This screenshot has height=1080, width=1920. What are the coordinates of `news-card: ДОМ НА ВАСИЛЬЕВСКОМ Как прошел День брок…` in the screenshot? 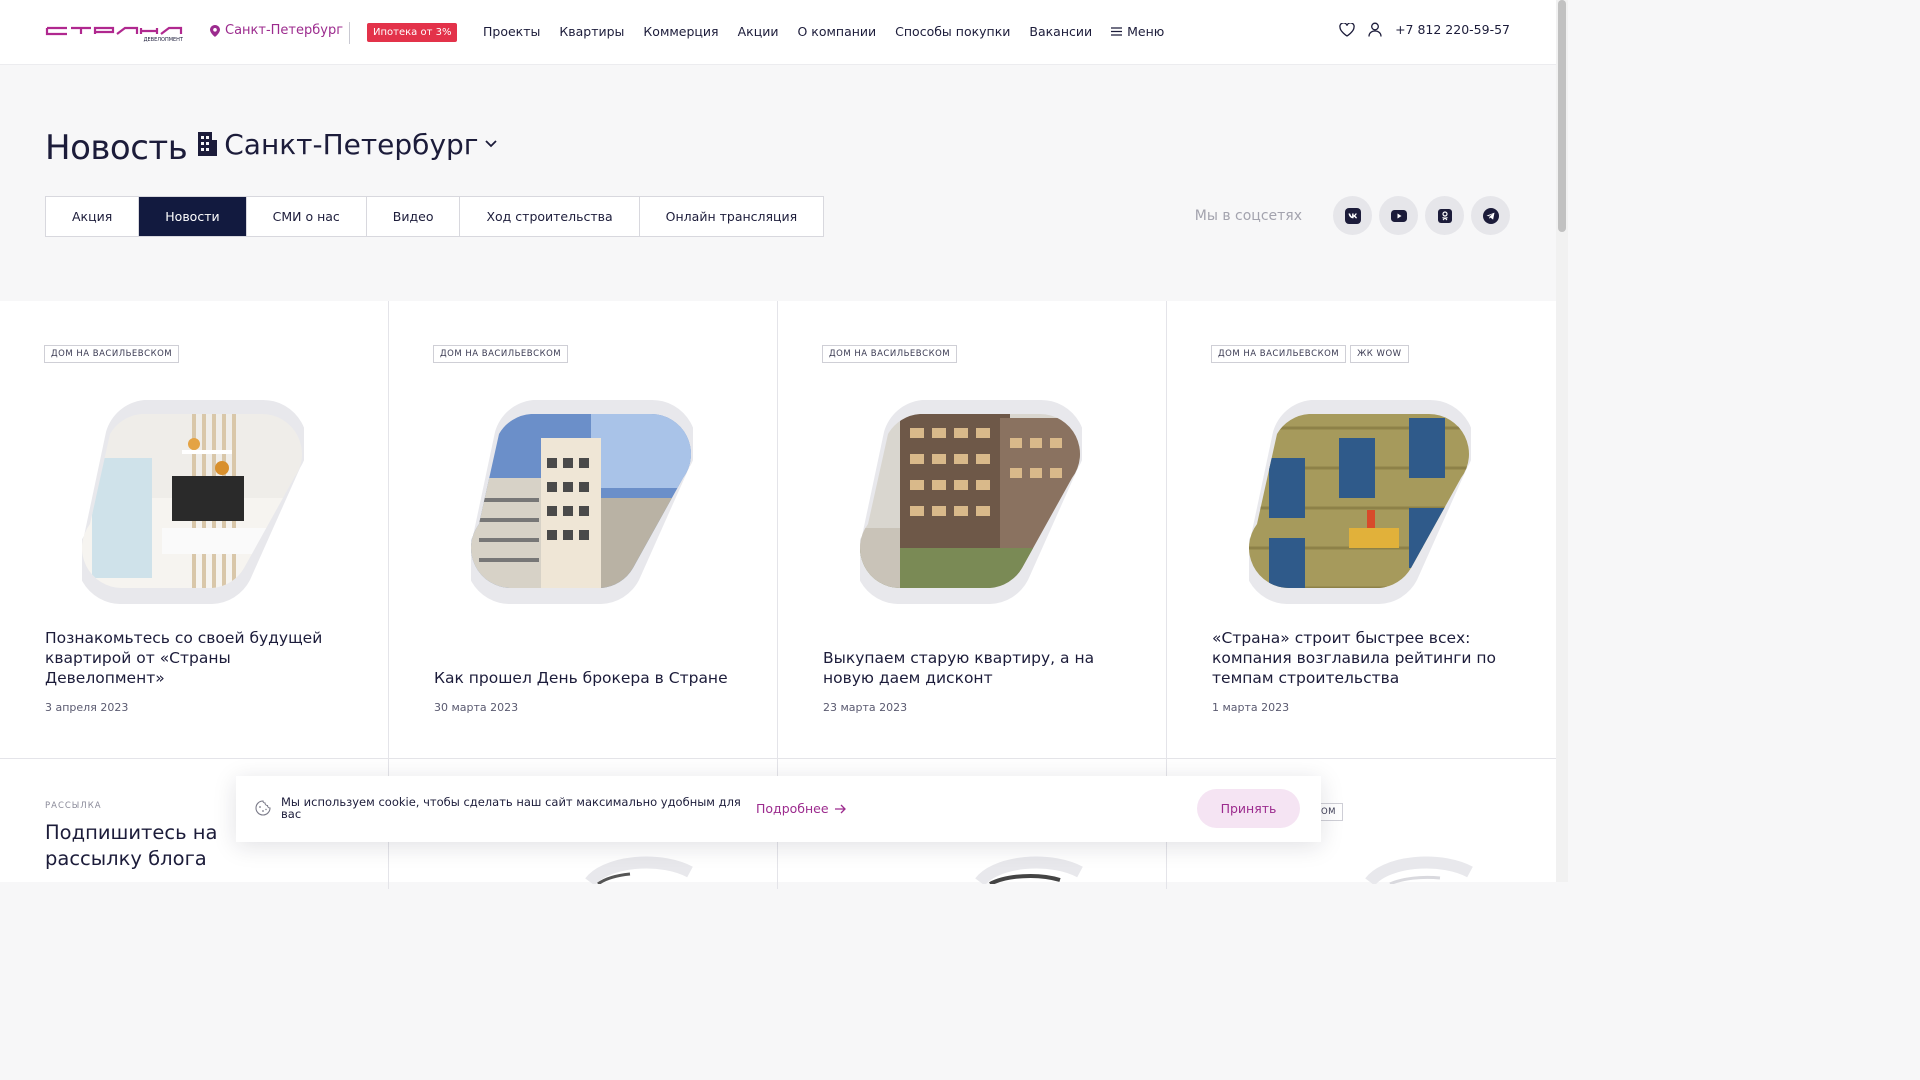 It's located at (583, 529).